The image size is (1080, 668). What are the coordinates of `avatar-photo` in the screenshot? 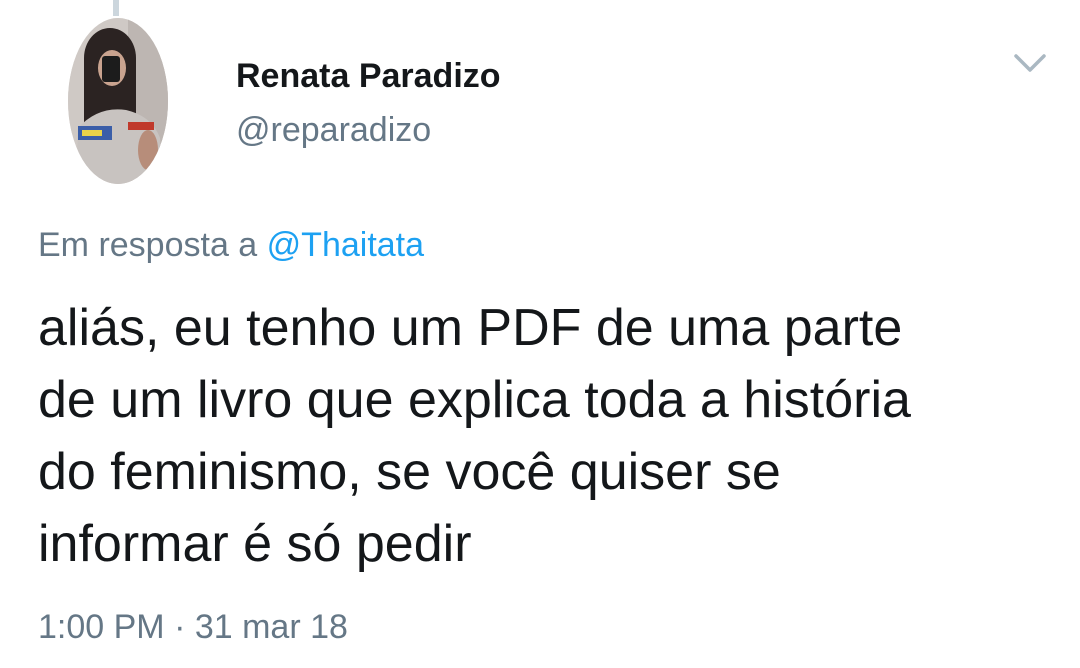 It's located at (118, 101).